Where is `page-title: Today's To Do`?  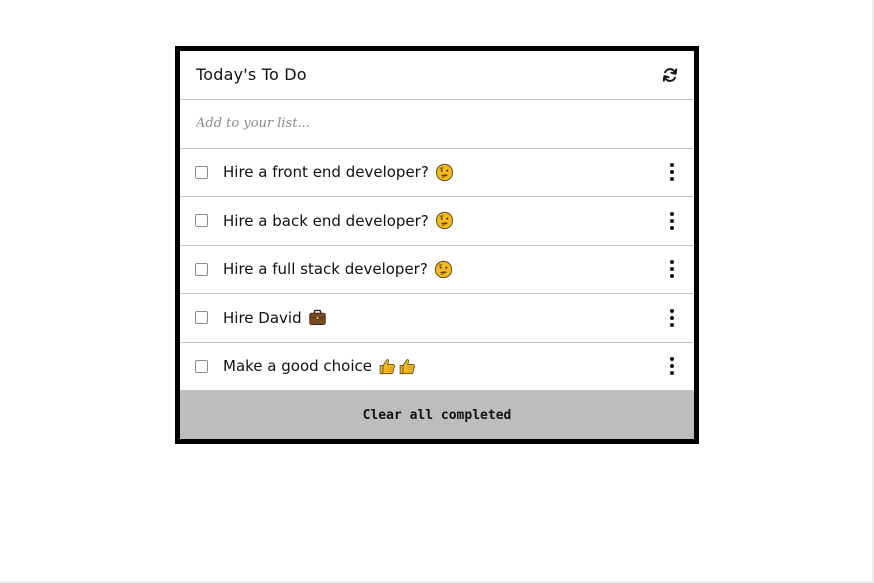 page-title: Today's To Do is located at coordinates (251, 75).